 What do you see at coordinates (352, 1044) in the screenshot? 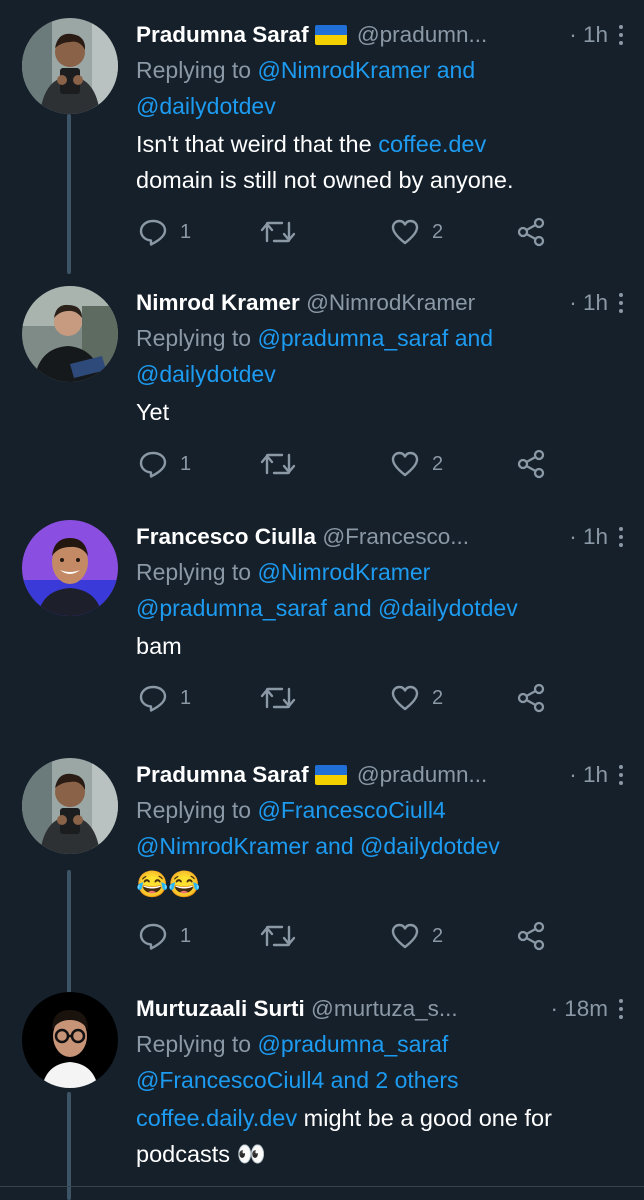
I see `mention-link: @pradumna_saraf` at bounding box center [352, 1044].